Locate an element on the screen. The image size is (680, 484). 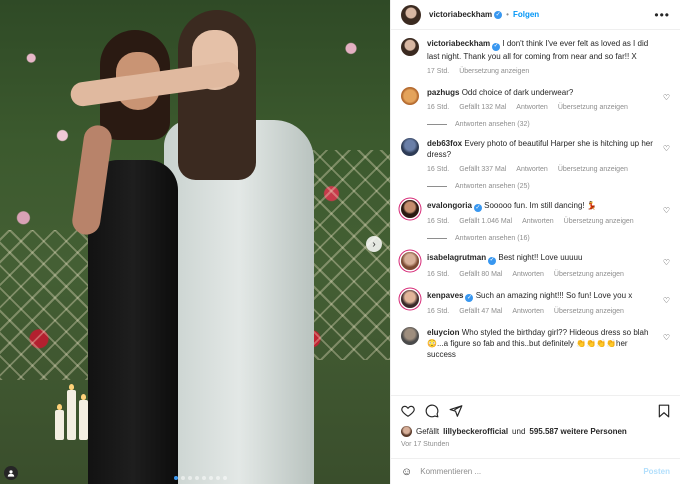
post-timestamp: Vor 17 Stunden is located at coordinates (535, 444).